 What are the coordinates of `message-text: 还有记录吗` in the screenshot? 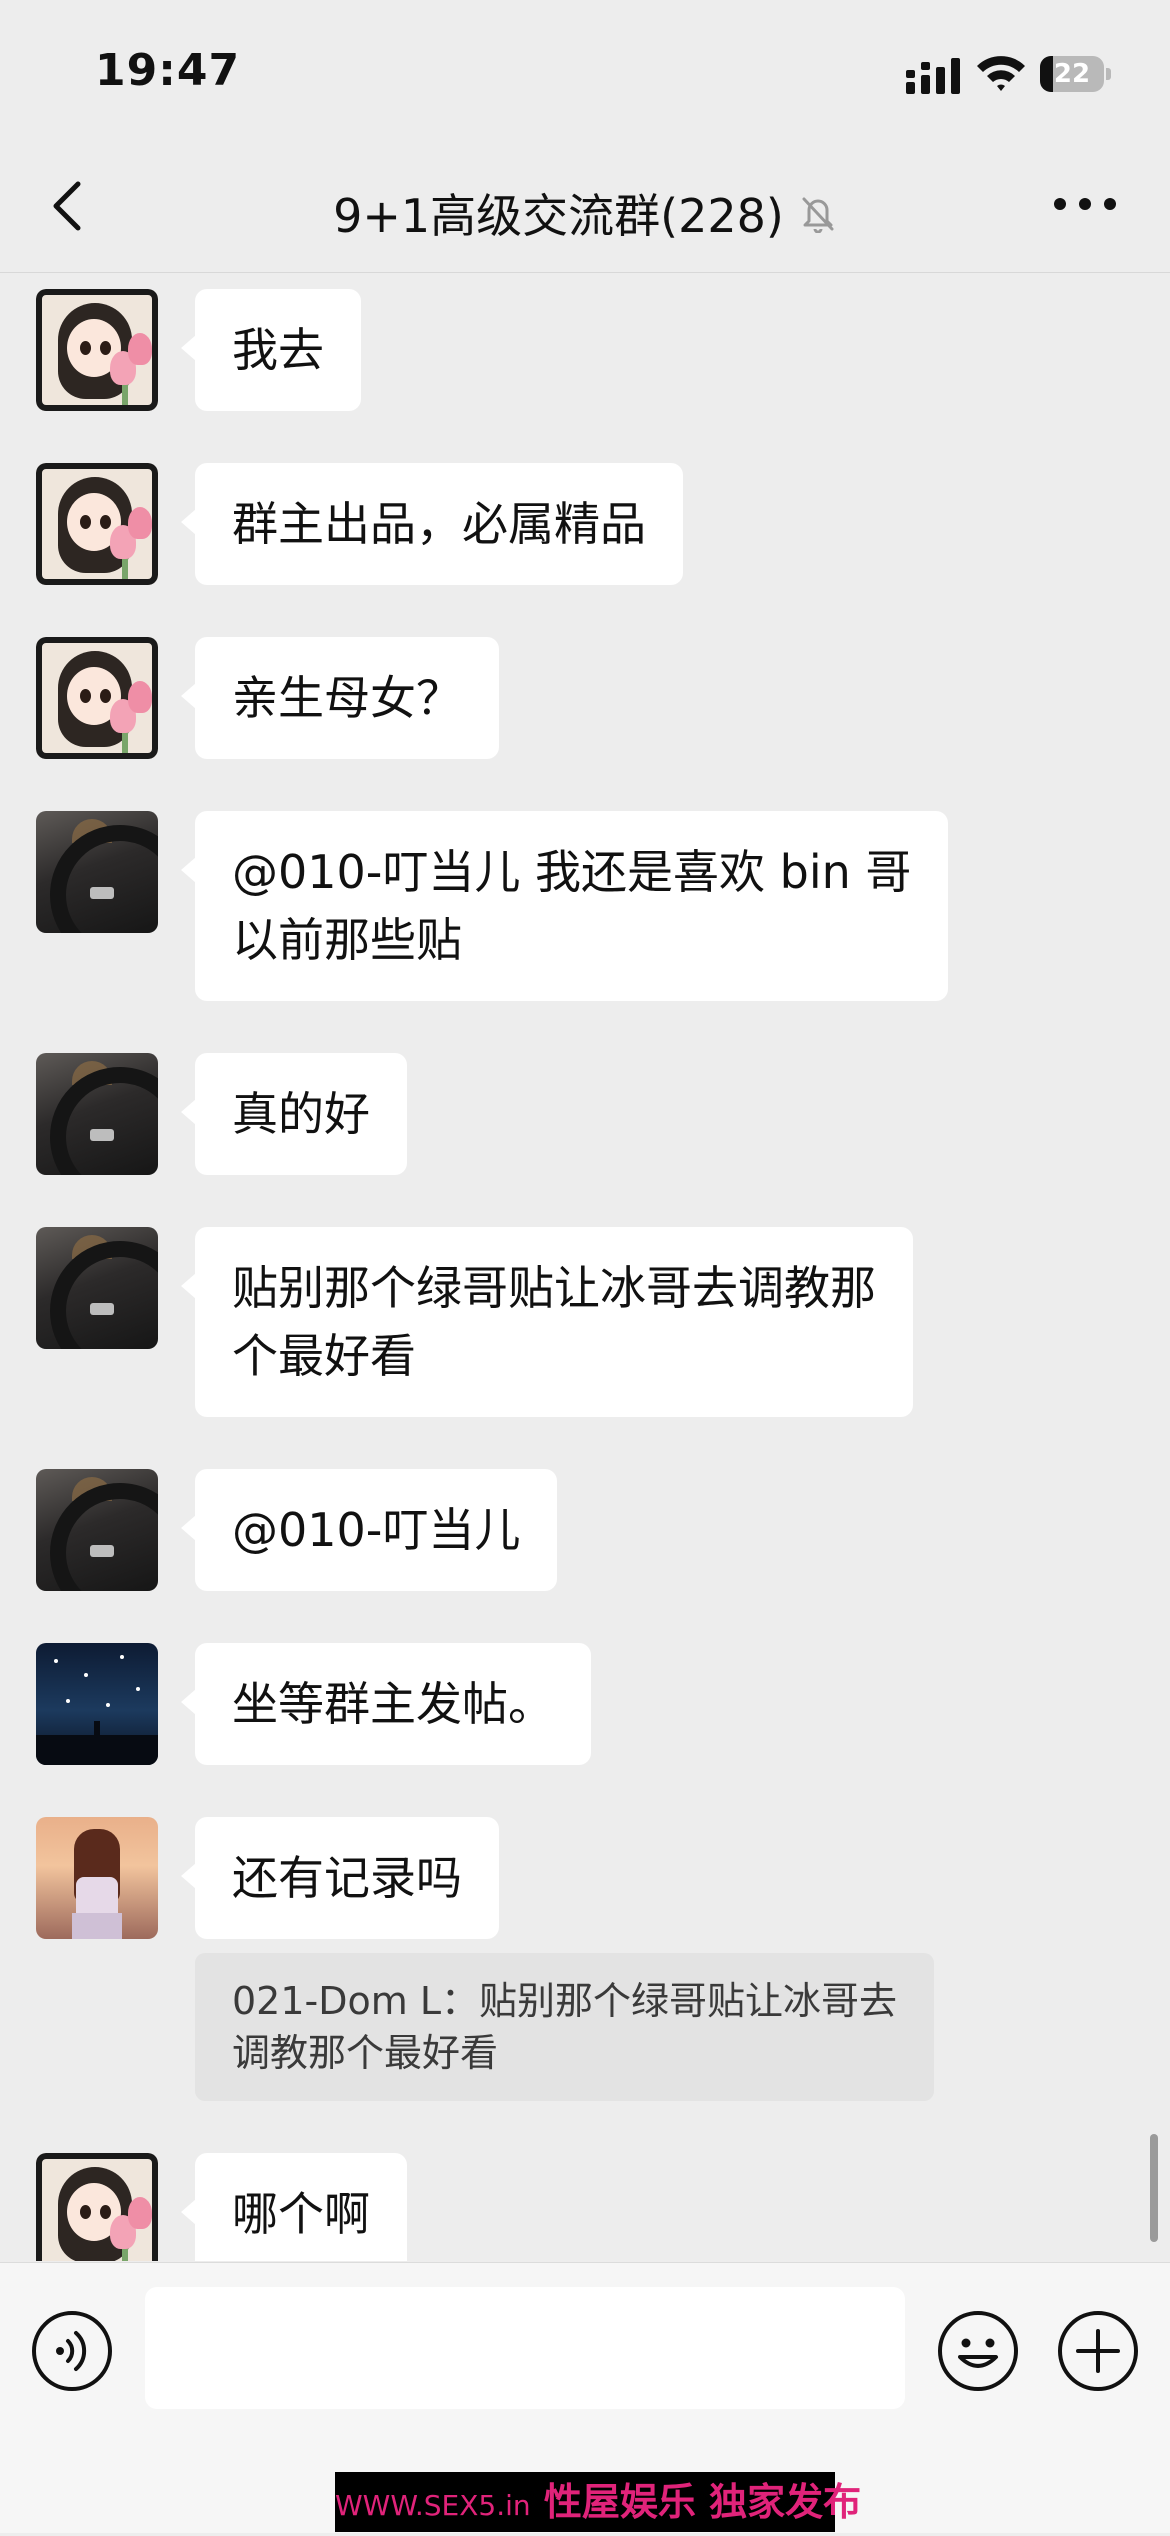 It's located at (347, 1878).